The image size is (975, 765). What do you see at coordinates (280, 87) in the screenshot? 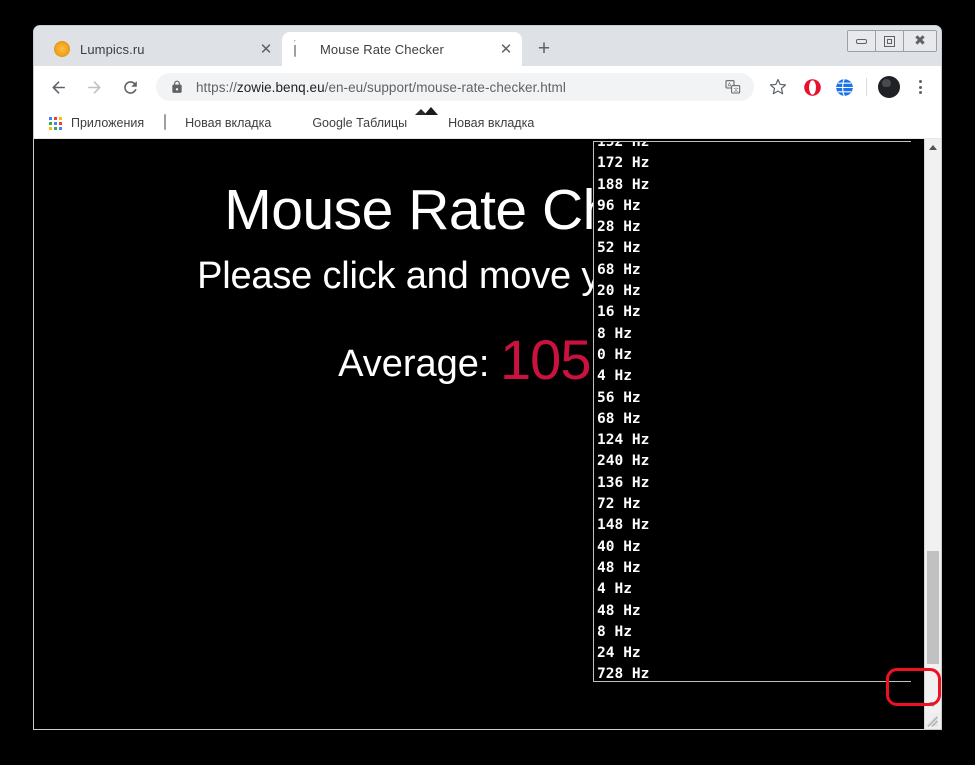
I see `url-domain: zowie.benq.eu` at bounding box center [280, 87].